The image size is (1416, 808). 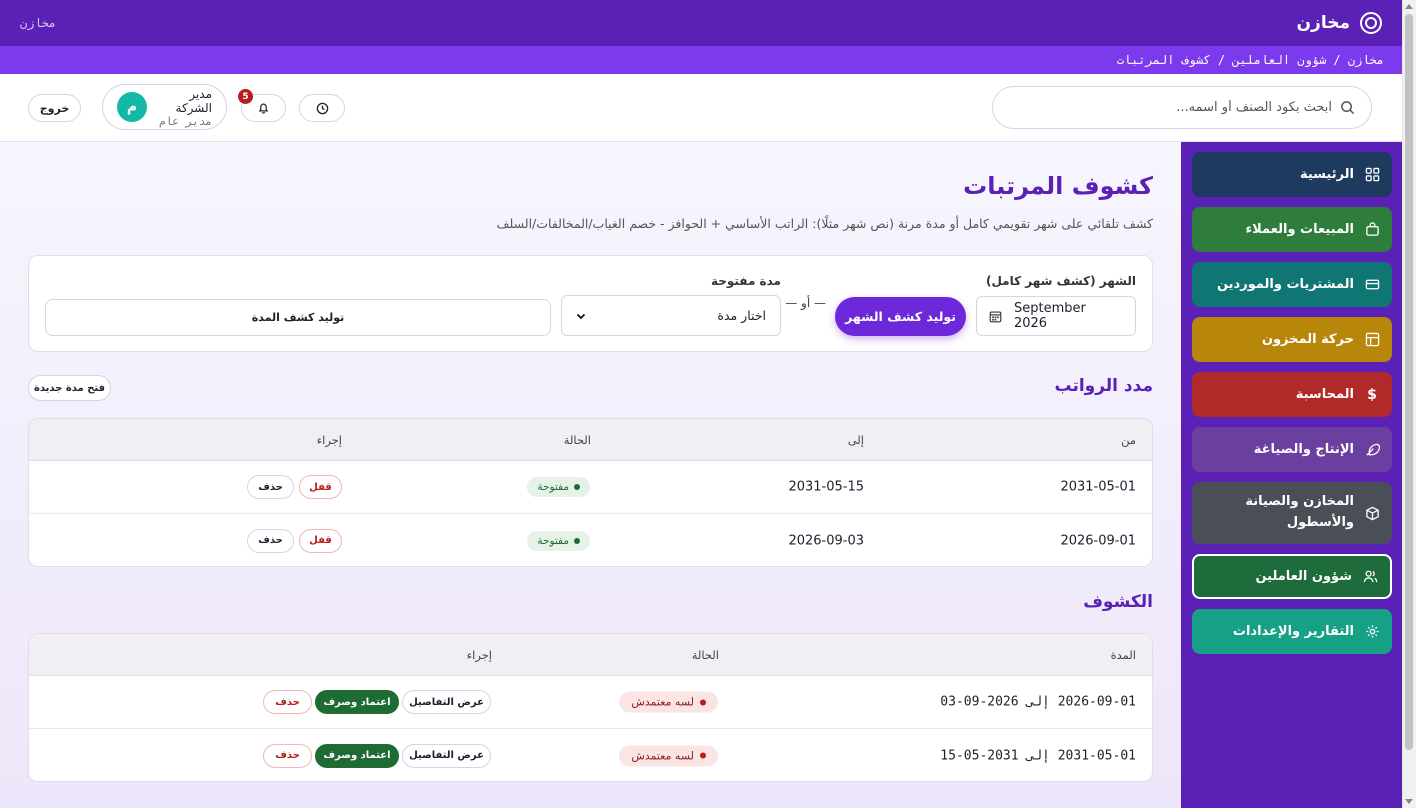 I want to click on logout-button: خروج, so click(x=54, y=108).